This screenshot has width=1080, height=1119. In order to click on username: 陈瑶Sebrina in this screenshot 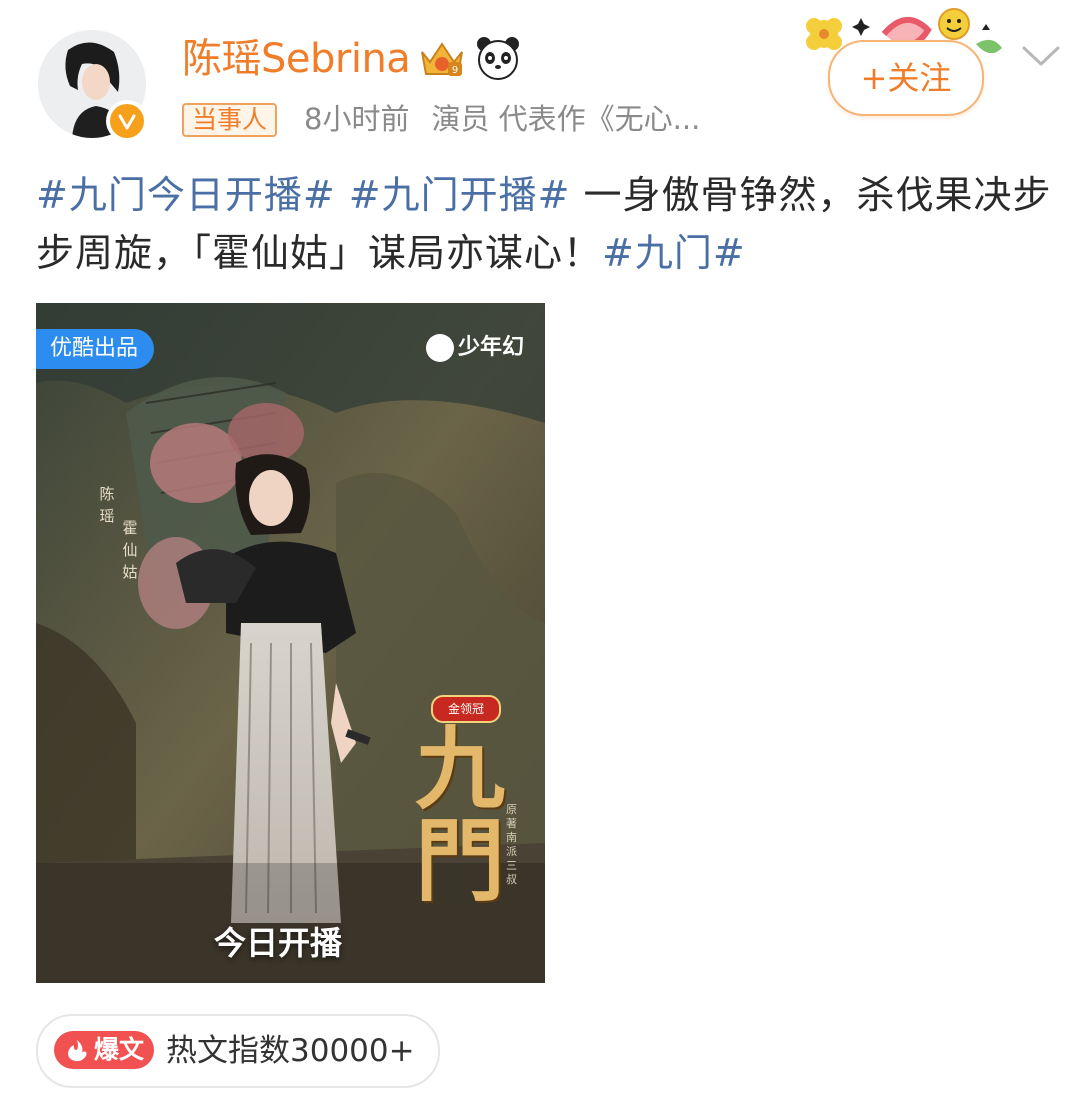, I will do `click(296, 59)`.